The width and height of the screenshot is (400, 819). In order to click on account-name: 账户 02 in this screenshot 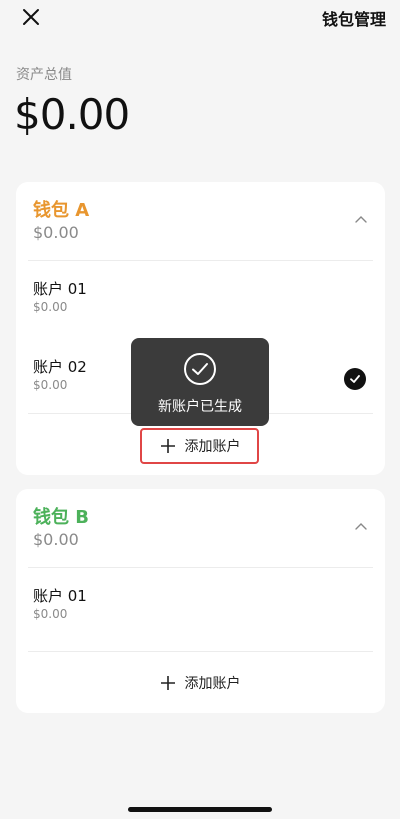, I will do `click(60, 367)`.